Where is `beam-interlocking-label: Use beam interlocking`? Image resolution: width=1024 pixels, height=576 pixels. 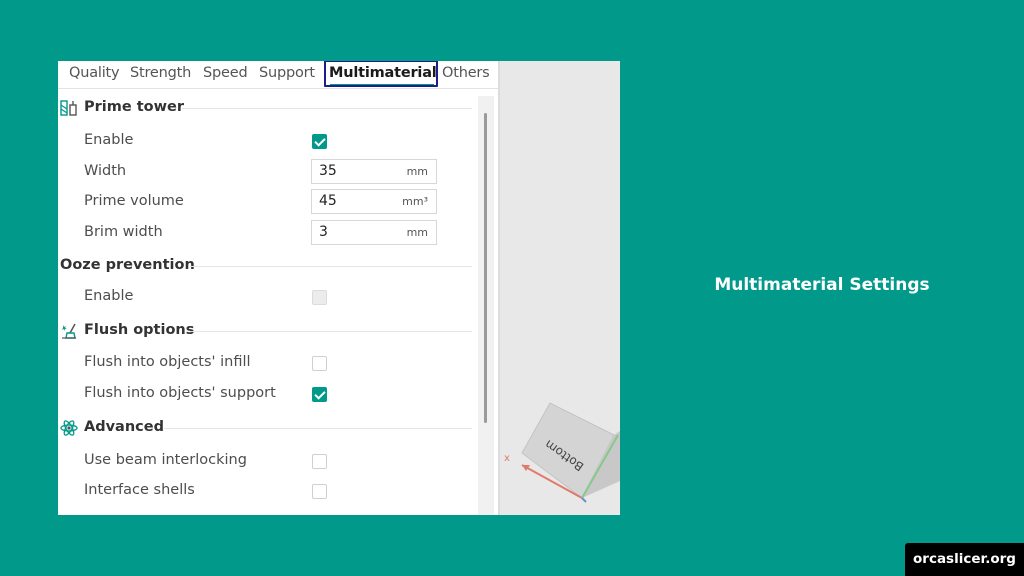
beam-interlocking-label: Use beam interlocking is located at coordinates (165, 460).